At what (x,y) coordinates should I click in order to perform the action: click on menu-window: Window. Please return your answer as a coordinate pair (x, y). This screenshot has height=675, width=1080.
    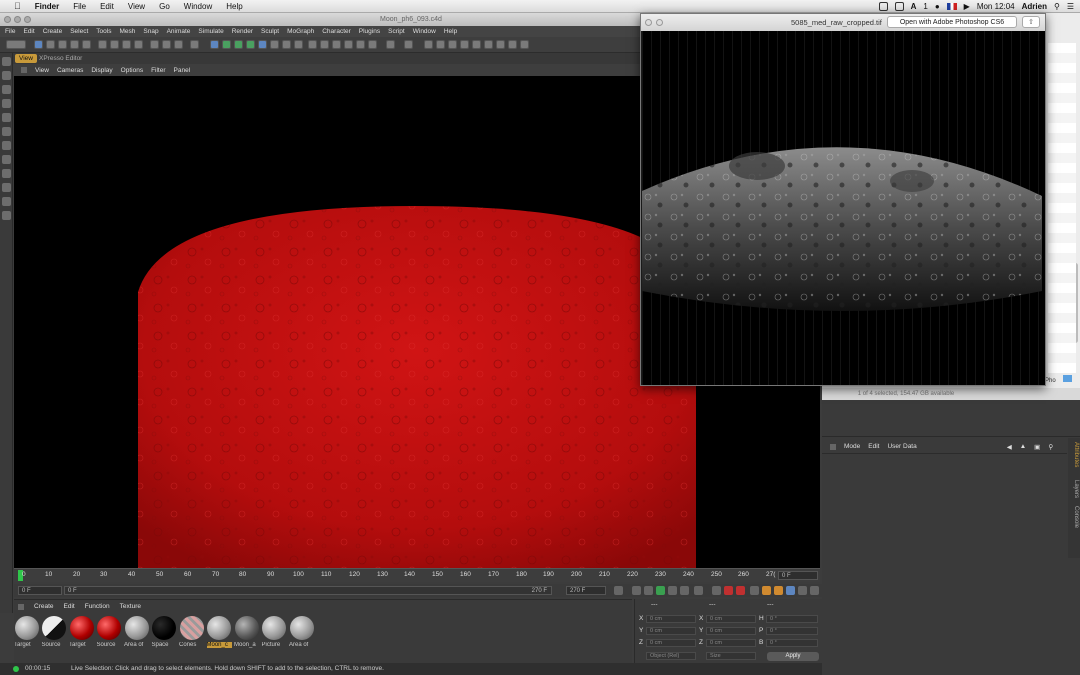
    Looking at the image, I should click on (198, 6).